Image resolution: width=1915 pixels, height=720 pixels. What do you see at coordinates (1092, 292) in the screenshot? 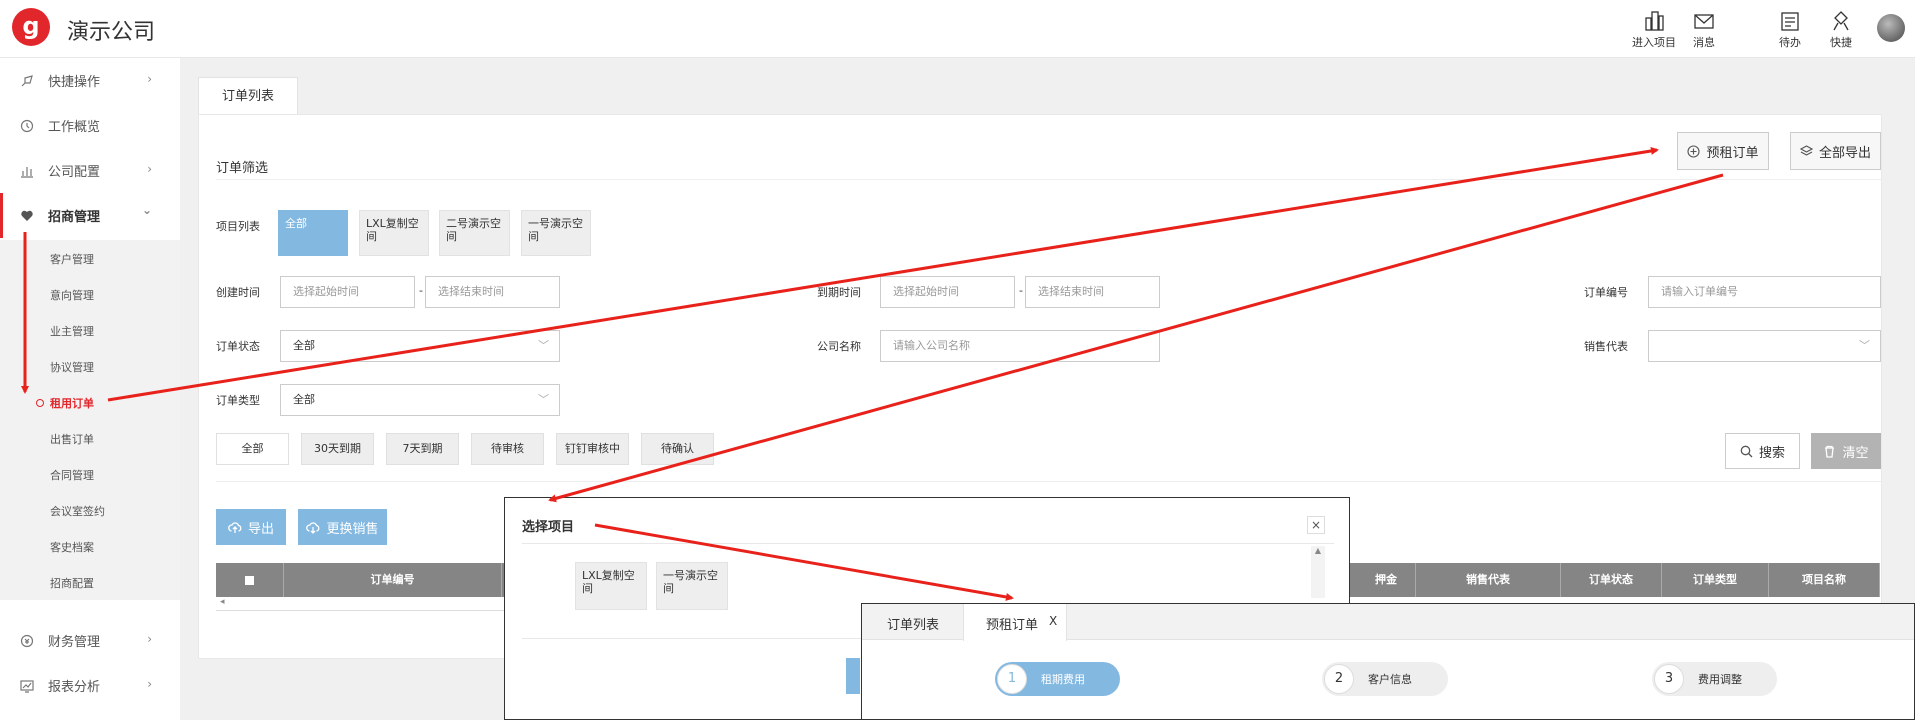
I see `expire-end-input: 选择结束时间` at bounding box center [1092, 292].